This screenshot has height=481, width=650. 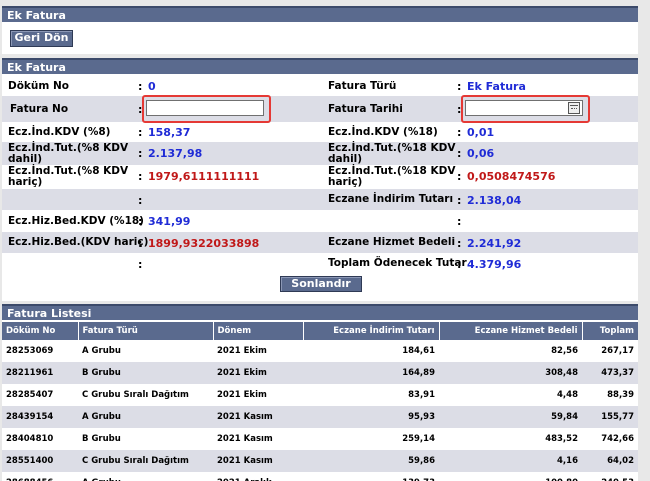 What do you see at coordinates (371, 373) in the screenshot?
I see `cell-discount: 164,89` at bounding box center [371, 373].